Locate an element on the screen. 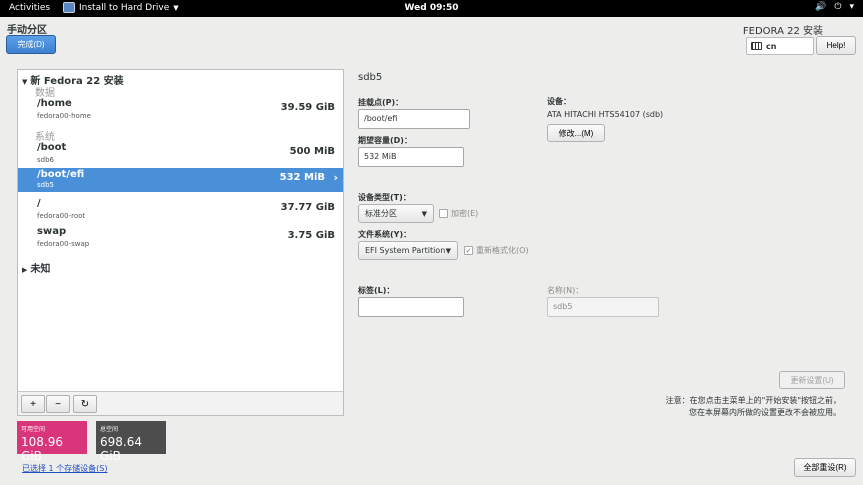  volume-icon: 🔊 is located at coordinates (821, 7).